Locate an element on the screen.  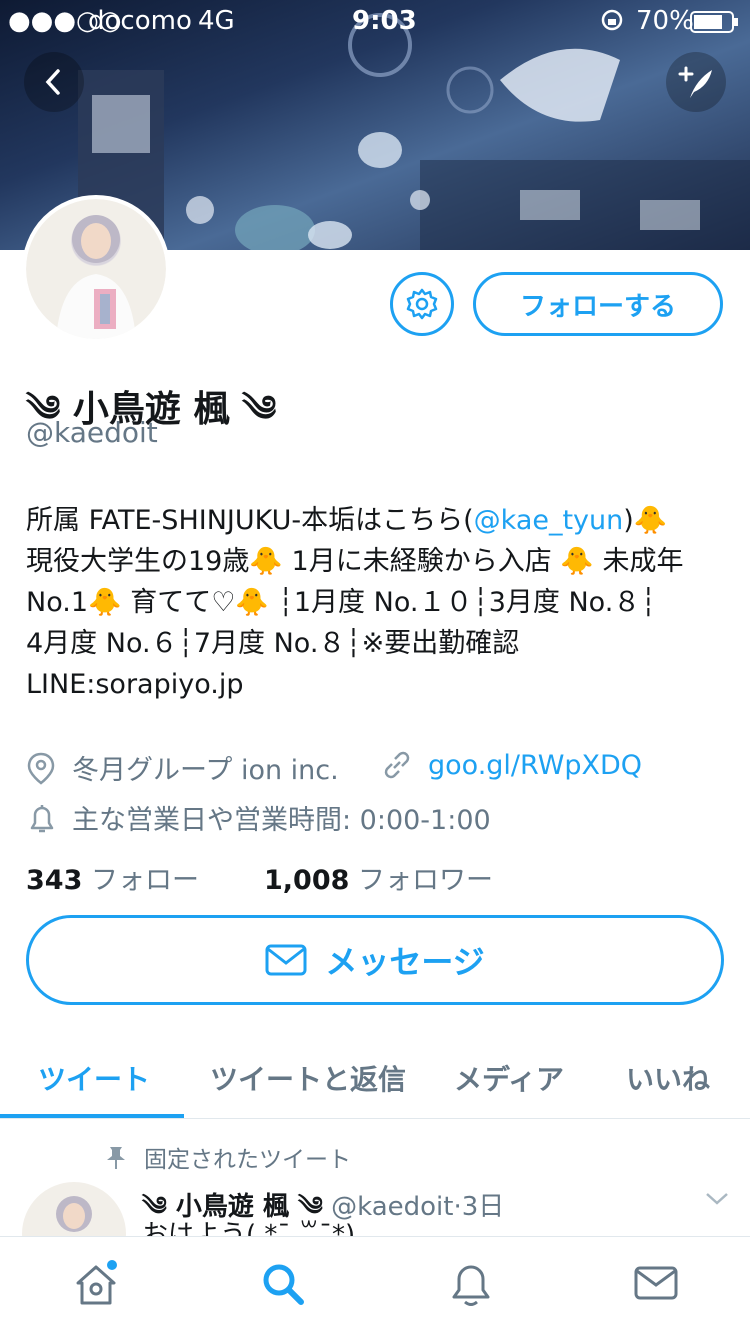
location-text: 冬月グループ ion inc. is located at coordinates (205, 770).